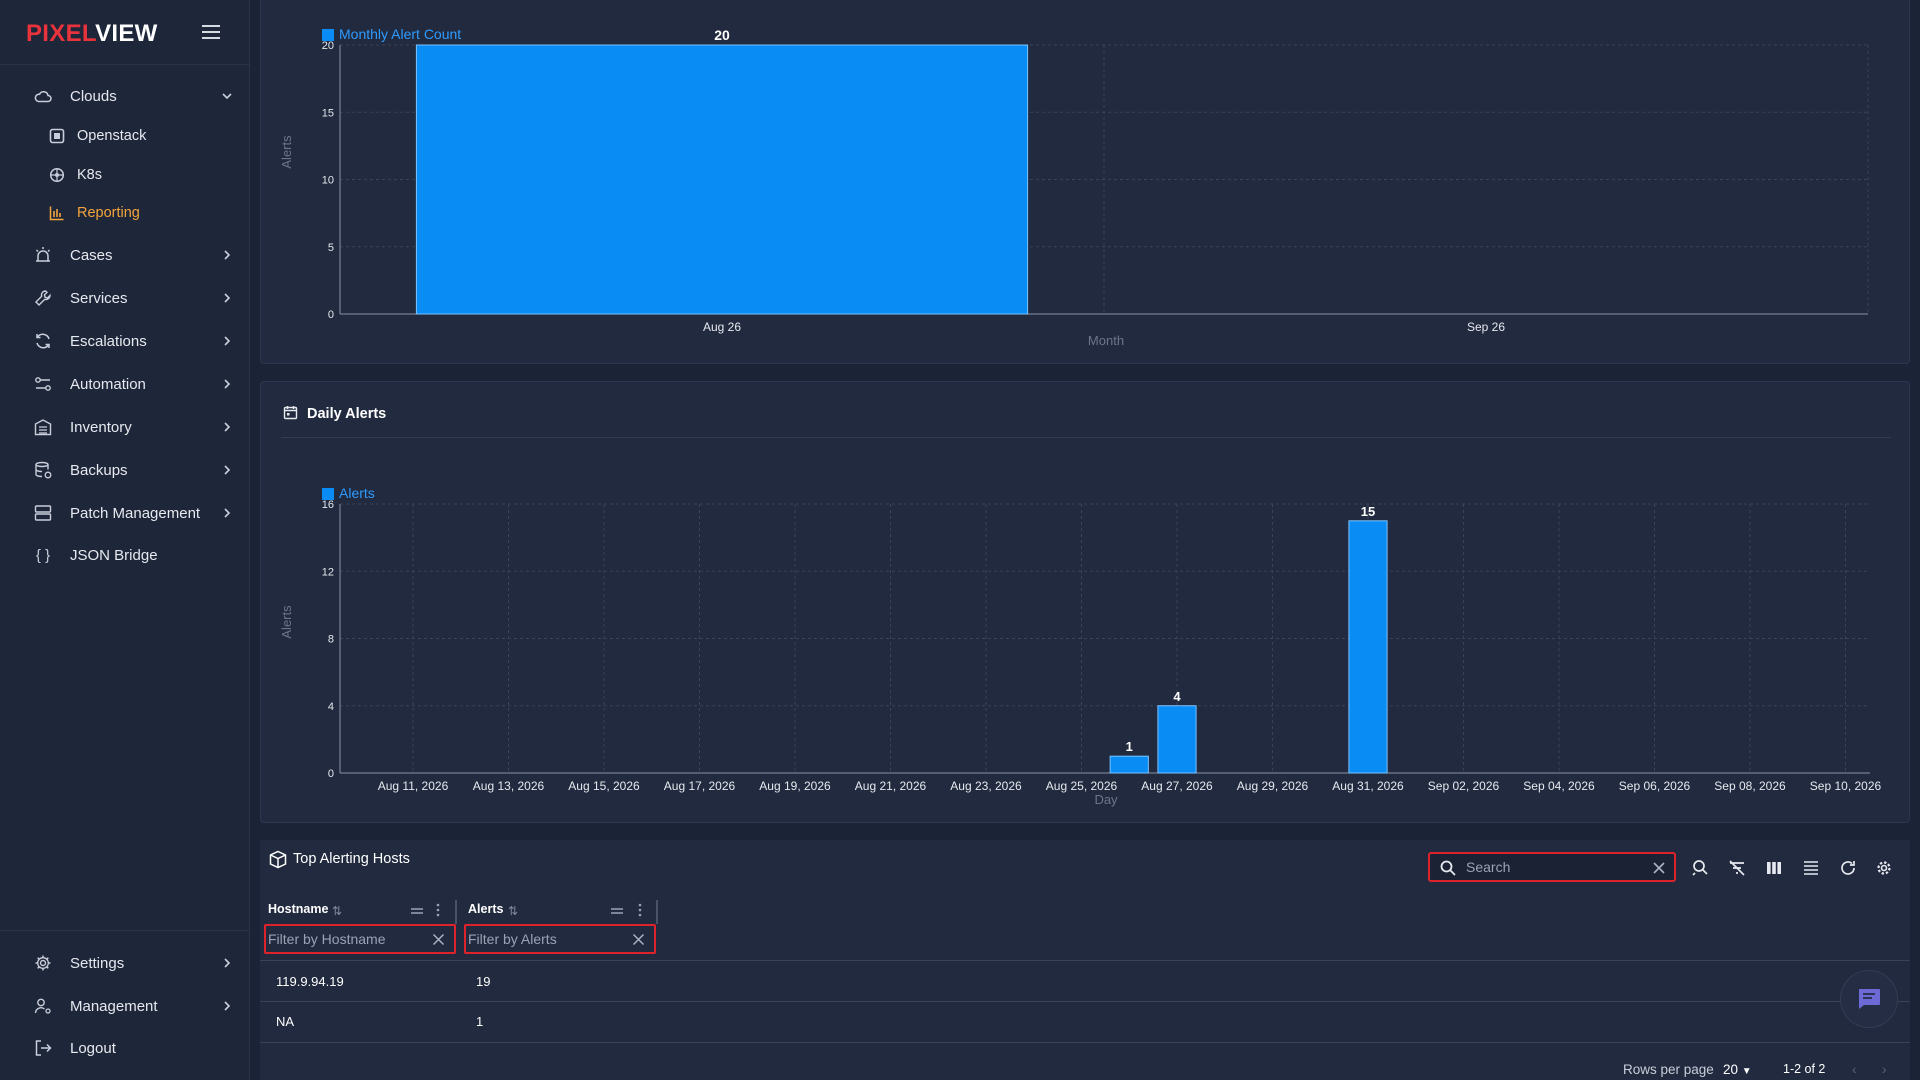 The height and width of the screenshot is (1080, 1920). I want to click on chart-legend: Alerts, so click(357, 493).